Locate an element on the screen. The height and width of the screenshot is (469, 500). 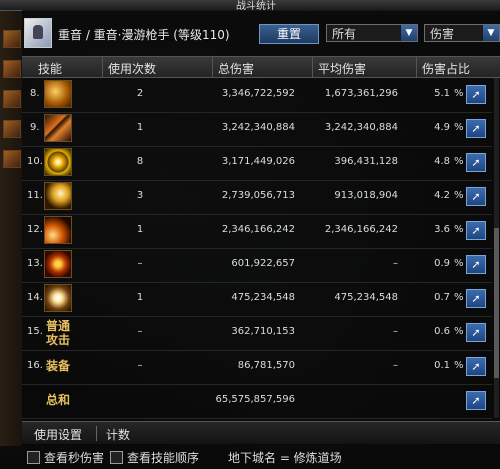
row-index: 15. is located at coordinates (35, 331).